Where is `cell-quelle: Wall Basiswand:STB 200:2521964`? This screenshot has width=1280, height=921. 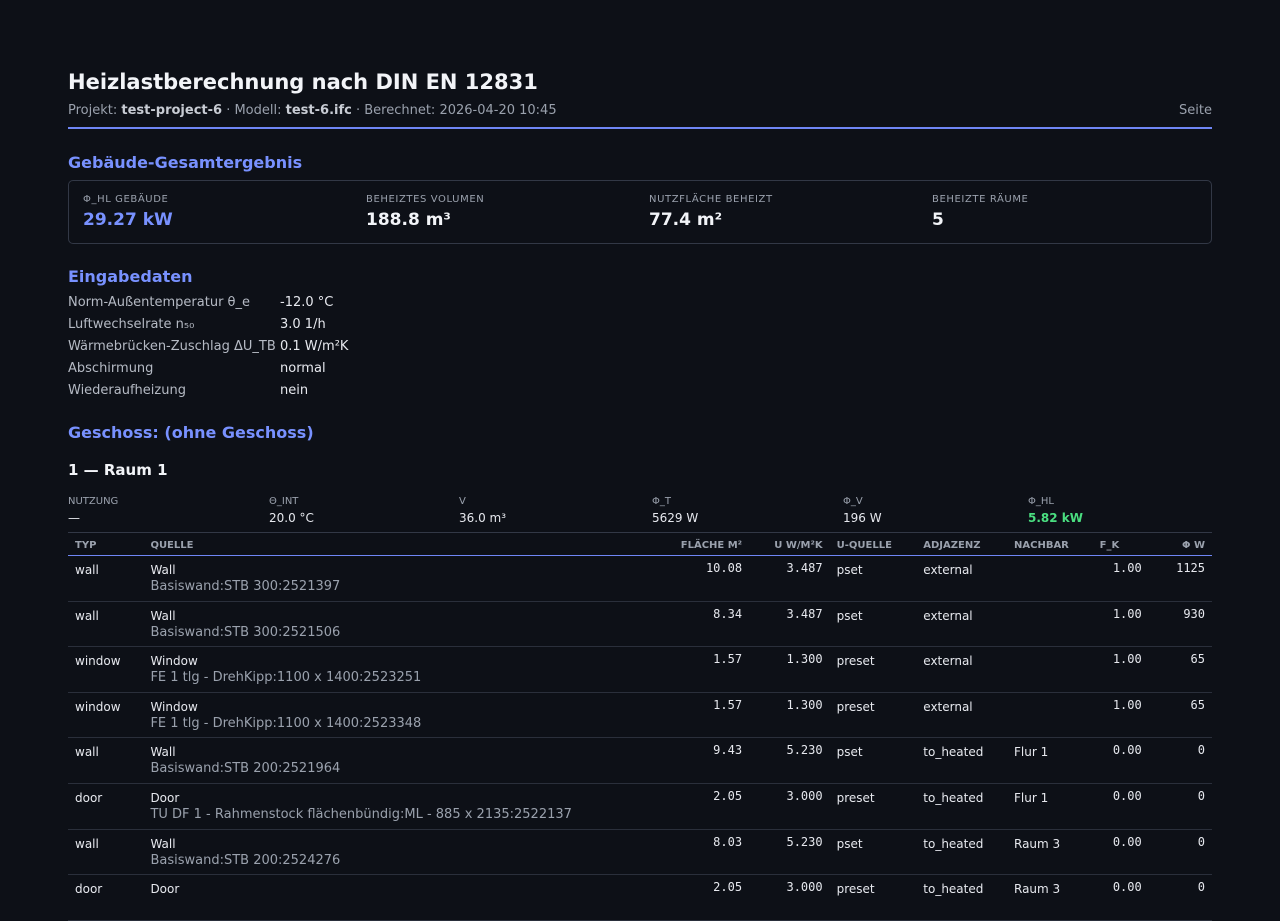
cell-quelle: Wall Basiswand:STB 200:2521964 is located at coordinates (396, 760).